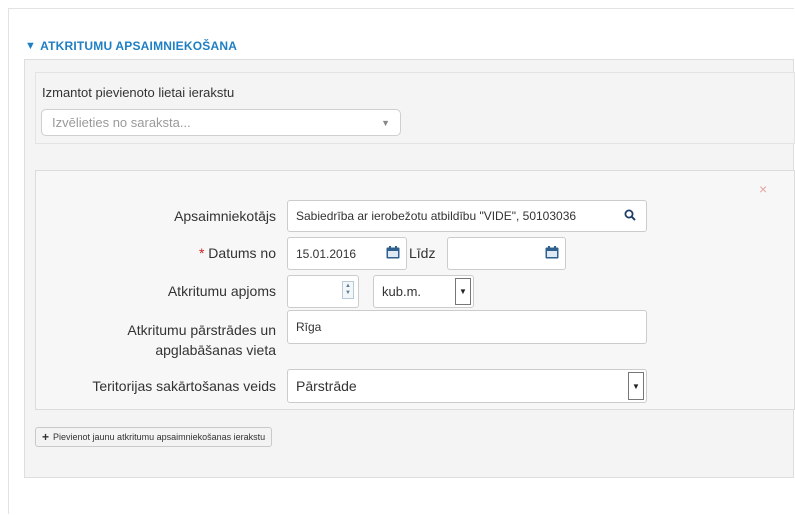  Describe the element at coordinates (326, 253) in the screenshot. I see `date-from-value: 15.01.2016` at that location.